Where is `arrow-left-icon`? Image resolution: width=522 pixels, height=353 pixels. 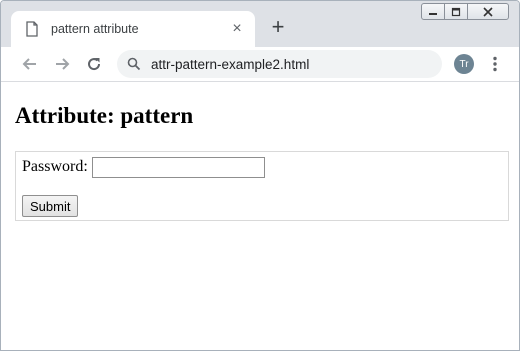
arrow-left-icon is located at coordinates (29, 64).